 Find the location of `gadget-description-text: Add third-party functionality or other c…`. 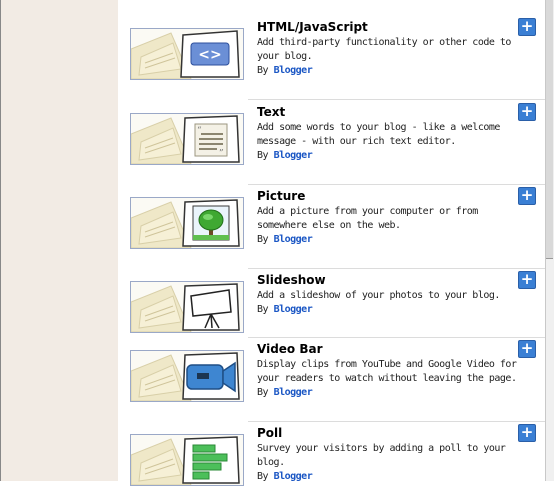

gadget-description-text: Add third-party functionality or other c… is located at coordinates (384, 49).